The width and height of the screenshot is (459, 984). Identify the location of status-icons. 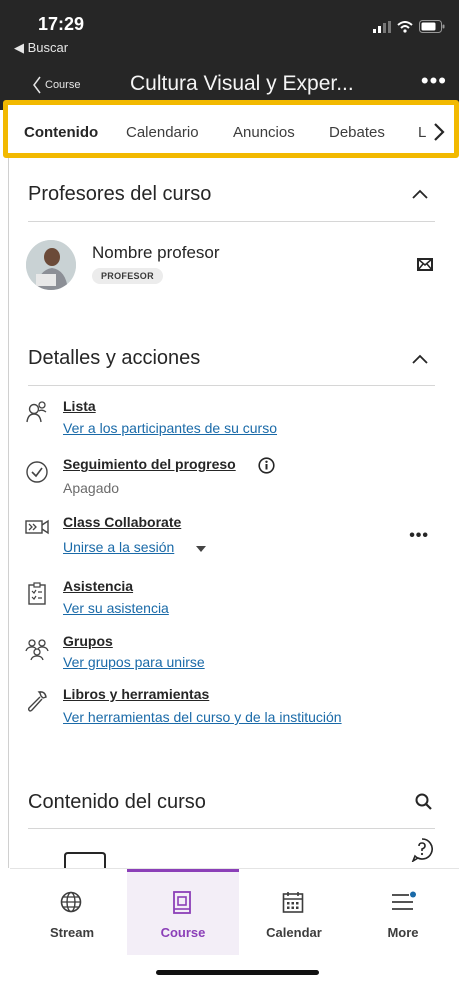
(409, 26).